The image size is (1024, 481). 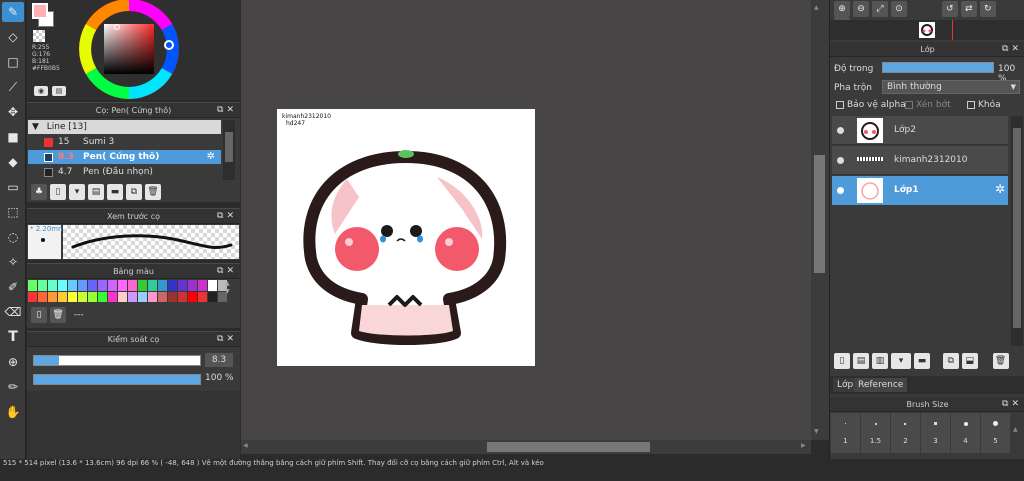 I want to click on rect-tool-icon: □, so click(x=13, y=62).